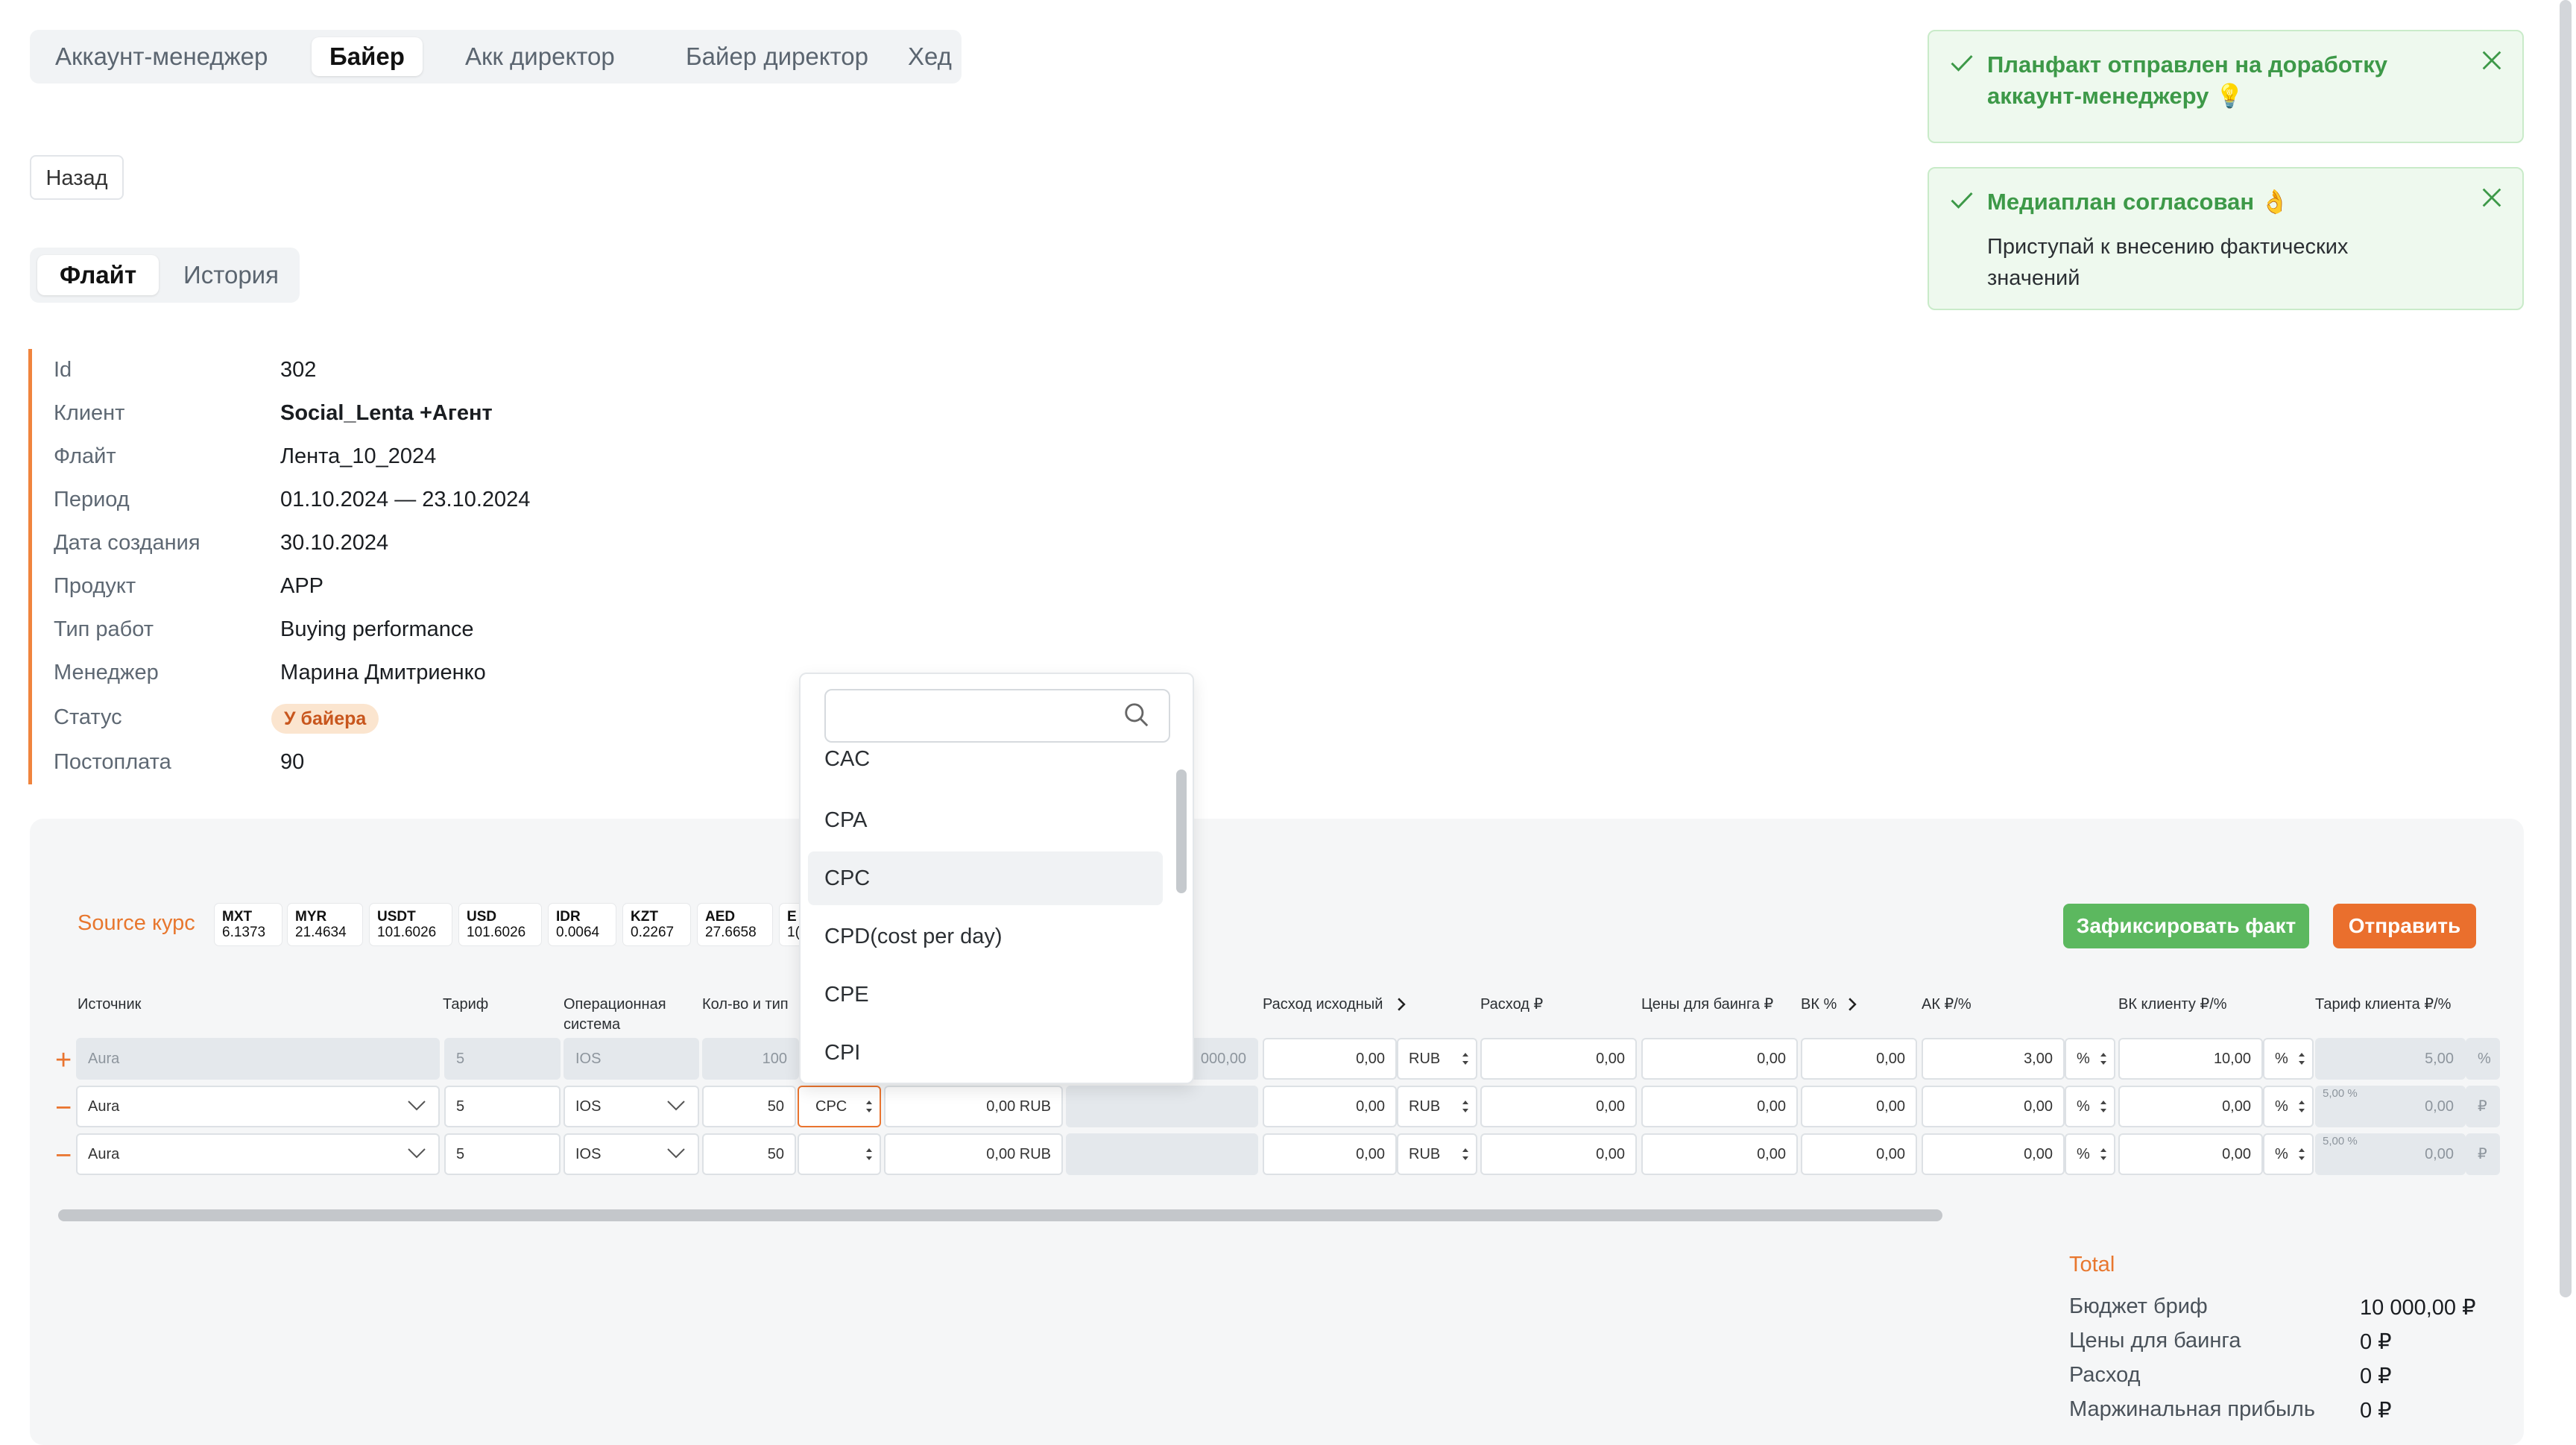 The image size is (2576, 1445). Describe the element at coordinates (985, 765) in the screenshot. I see `dropdown-option: CAC` at that location.